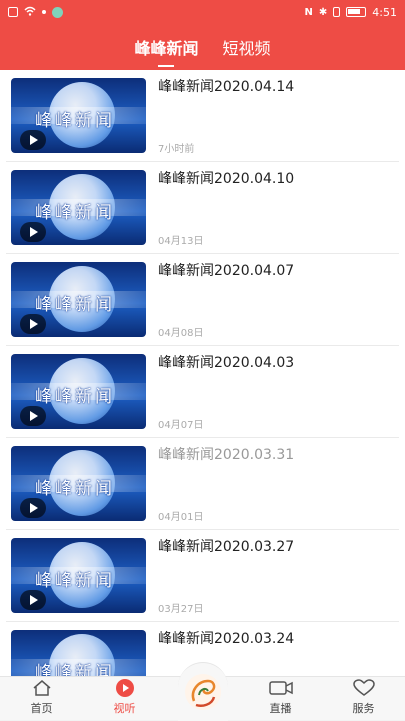 Image resolution: width=405 pixels, height=721 pixels. Describe the element at coordinates (181, 517) in the screenshot. I see `item-date: 04月01日` at that location.